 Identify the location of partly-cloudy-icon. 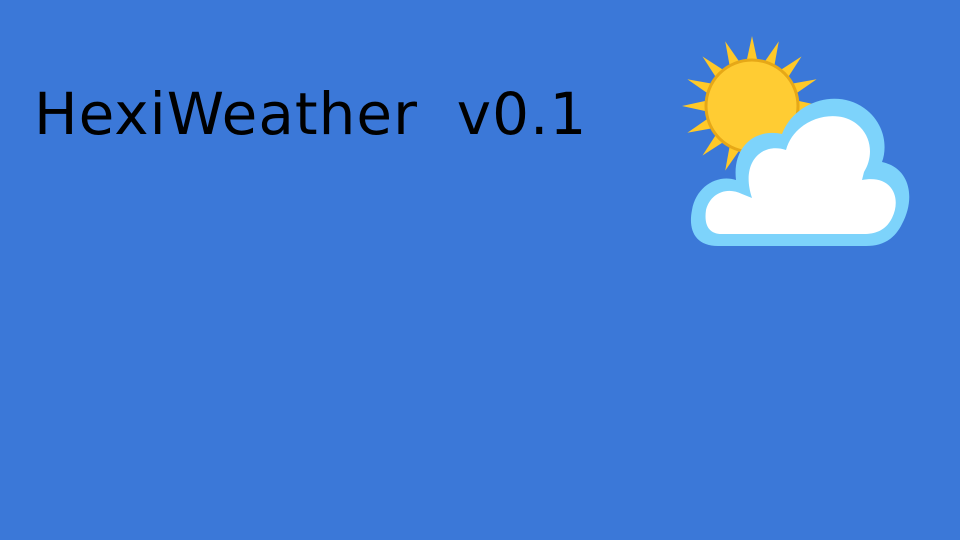
(796, 141).